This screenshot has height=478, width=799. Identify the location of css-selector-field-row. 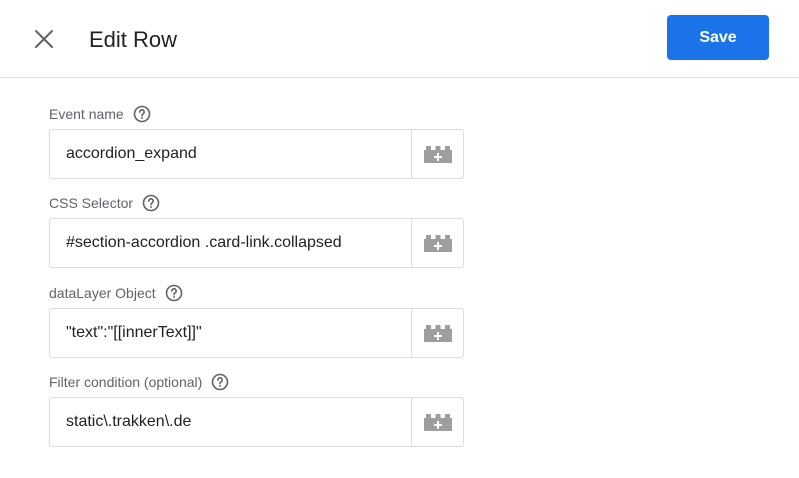
(256, 243).